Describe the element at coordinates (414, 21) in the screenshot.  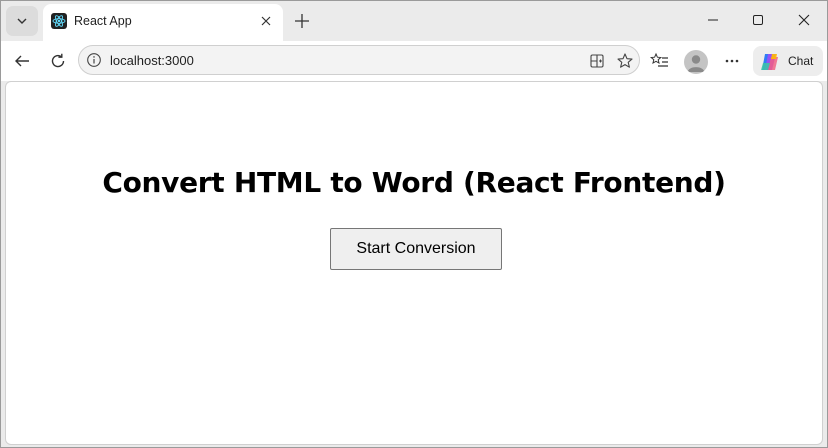
I see `tab-strip: React App` at that location.